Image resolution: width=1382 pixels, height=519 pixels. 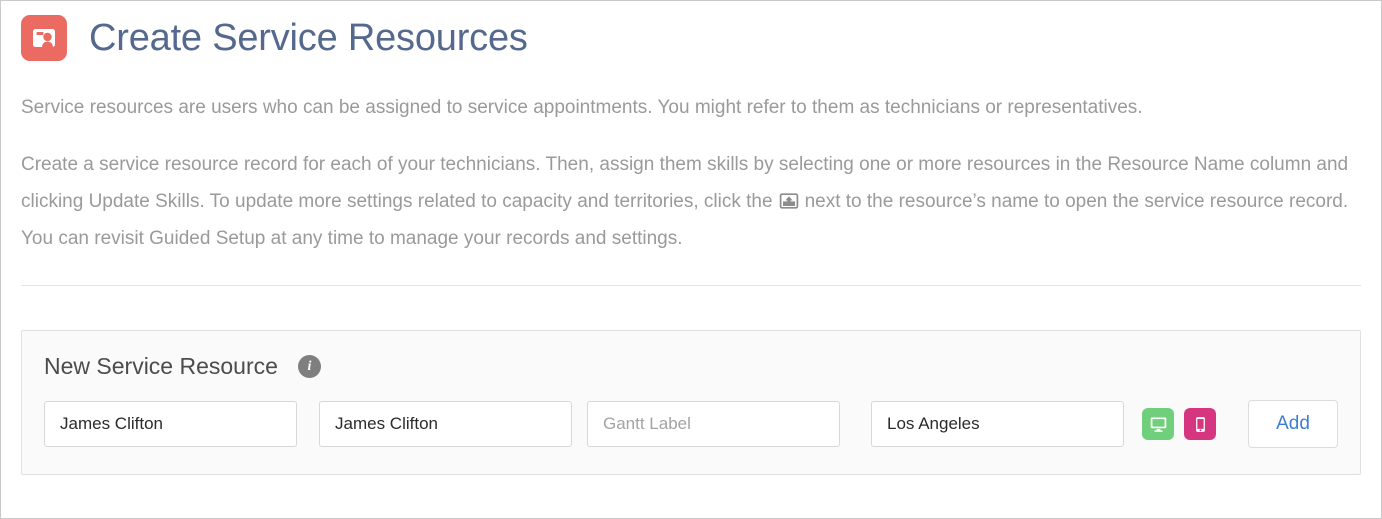 What do you see at coordinates (691, 366) in the screenshot?
I see `card-header: New Service Resource i` at bounding box center [691, 366].